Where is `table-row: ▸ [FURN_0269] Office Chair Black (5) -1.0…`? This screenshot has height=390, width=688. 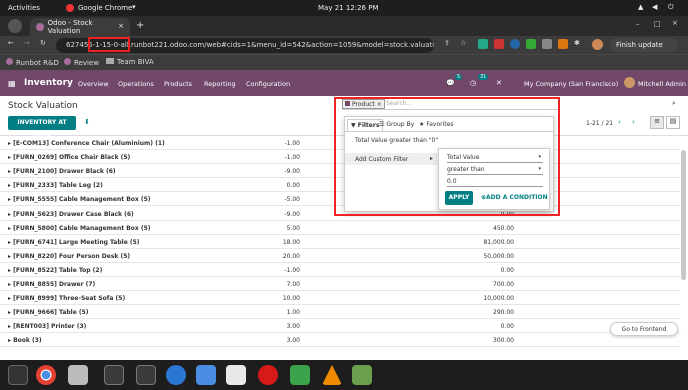
table-row: ▸ [FURN_0269] Office Chair Black (5) -1.0… is located at coordinates (340, 158).